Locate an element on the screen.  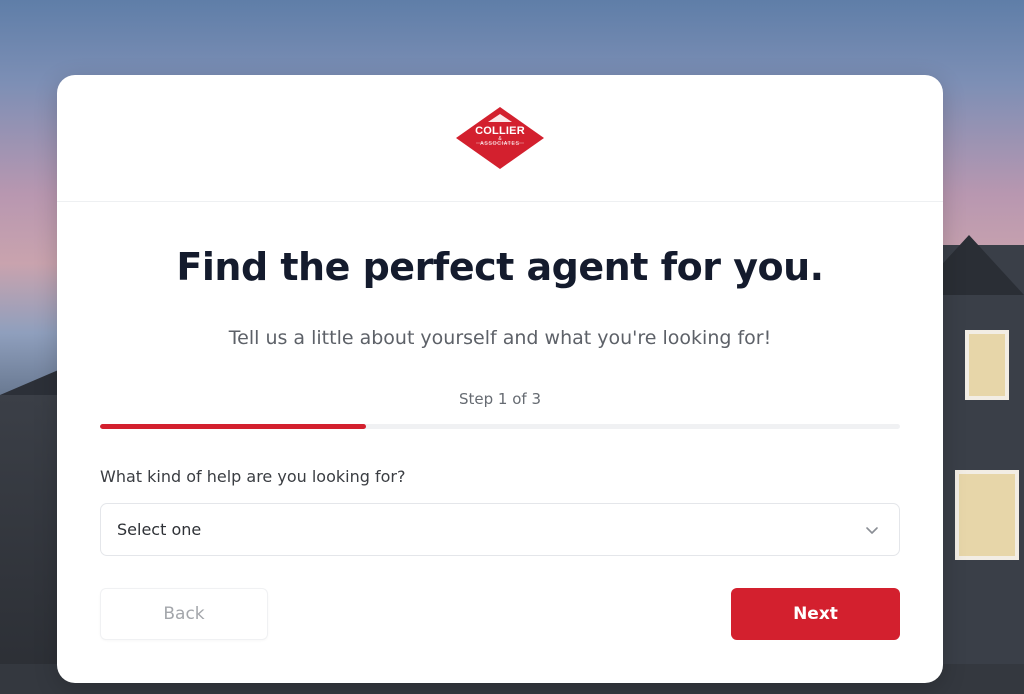
brand-logo: COLLIER & ASSOCIATES is located at coordinates (500, 138).